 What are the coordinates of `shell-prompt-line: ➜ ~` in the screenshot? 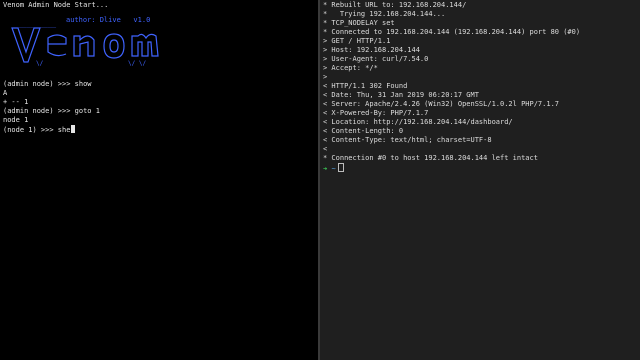 It's located at (333, 168).